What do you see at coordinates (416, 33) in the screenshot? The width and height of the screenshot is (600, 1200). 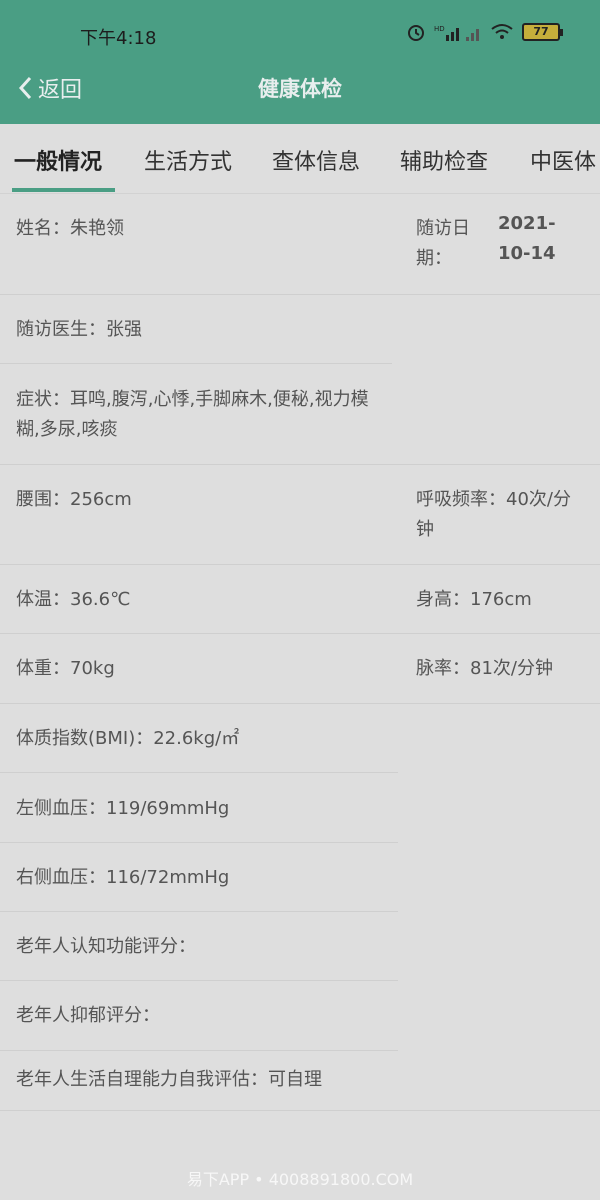 I see `alarm-icon` at bounding box center [416, 33].